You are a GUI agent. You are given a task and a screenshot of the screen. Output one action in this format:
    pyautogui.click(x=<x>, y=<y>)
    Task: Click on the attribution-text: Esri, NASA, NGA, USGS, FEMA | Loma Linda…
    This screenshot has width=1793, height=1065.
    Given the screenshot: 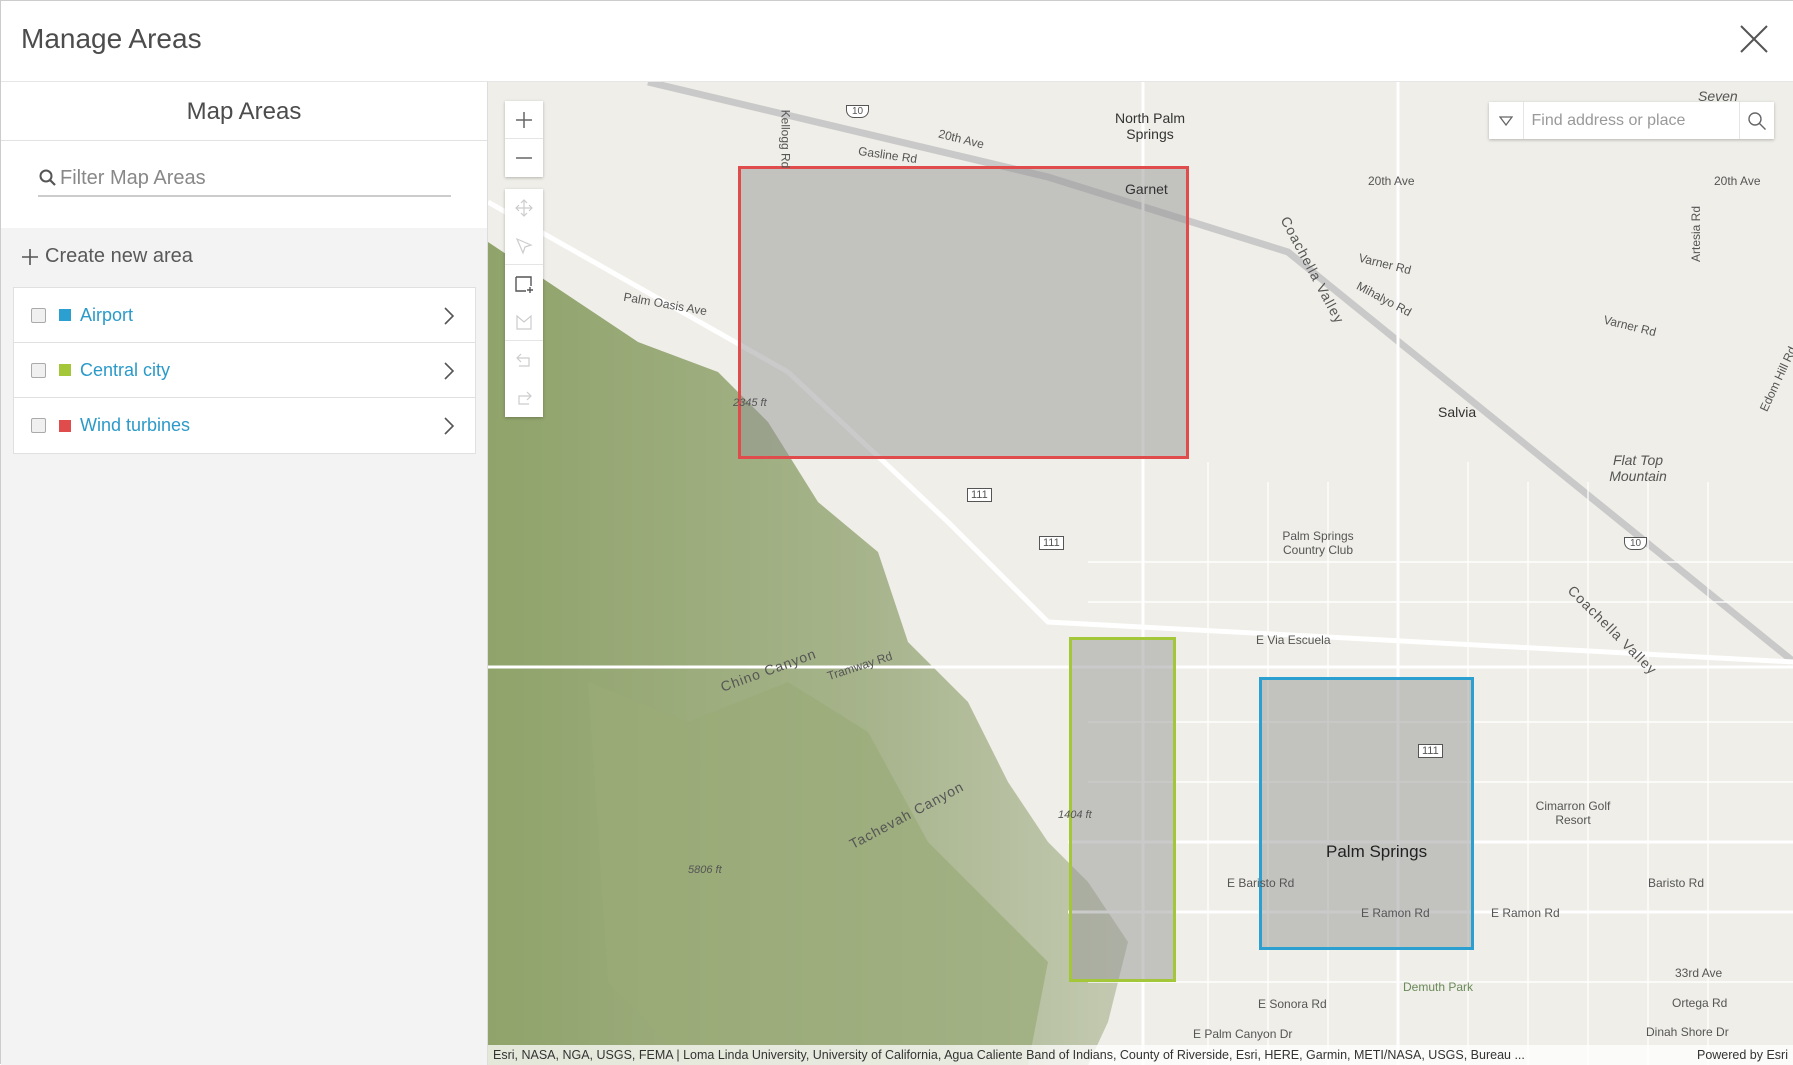 What is the action you would take?
    pyautogui.click(x=1009, y=1055)
    